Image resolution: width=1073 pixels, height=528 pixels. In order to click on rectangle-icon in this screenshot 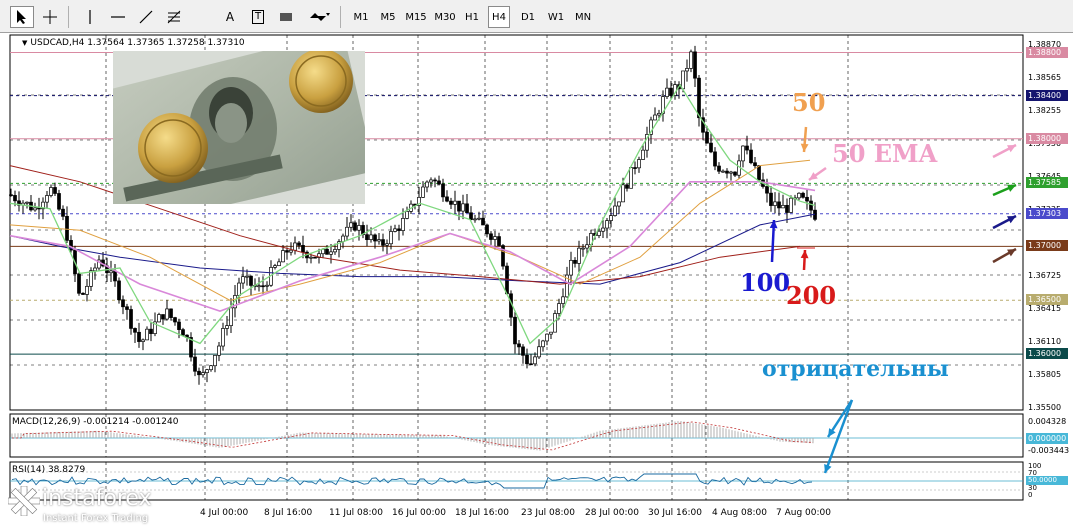, I will do `click(286, 17)`.